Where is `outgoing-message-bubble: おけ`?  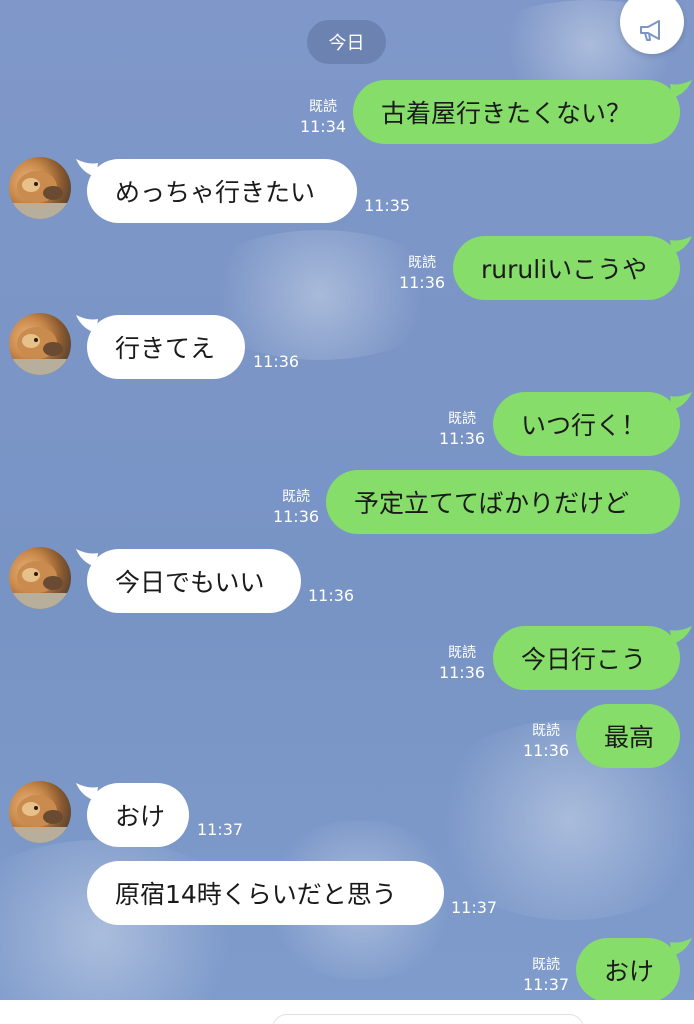 outgoing-message-bubble: おけ is located at coordinates (628, 970).